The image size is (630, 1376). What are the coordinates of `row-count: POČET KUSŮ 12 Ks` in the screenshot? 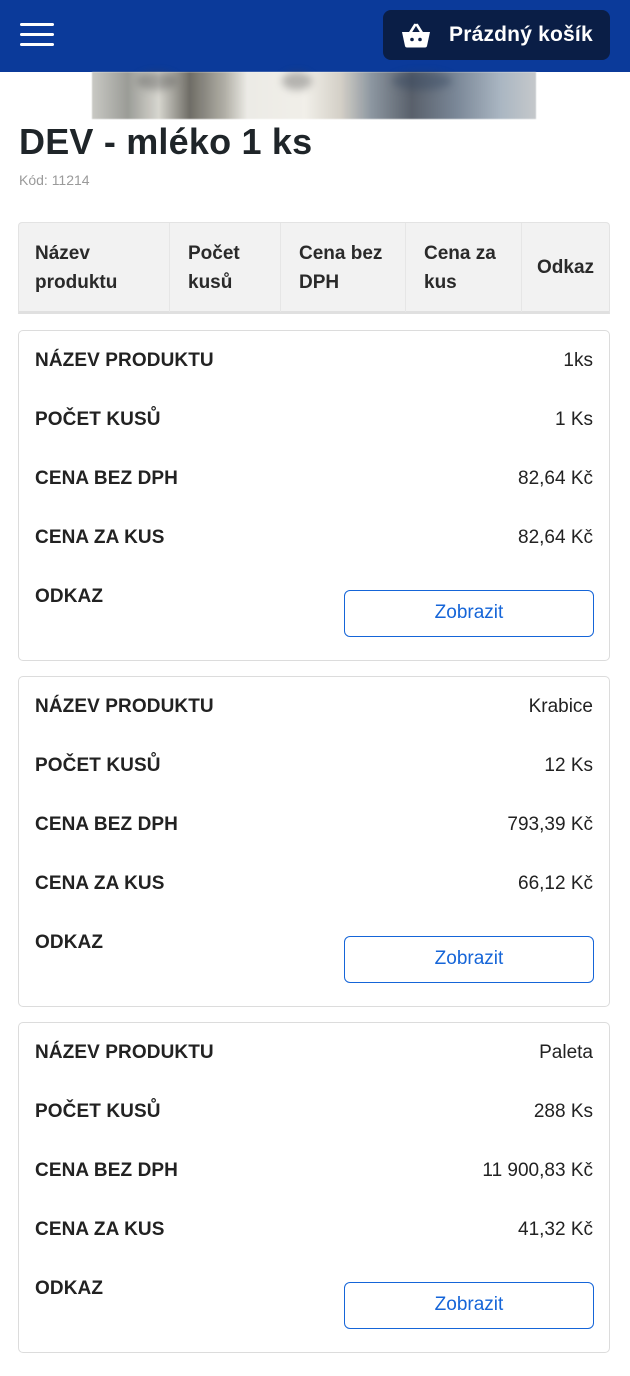 It's located at (314, 770).